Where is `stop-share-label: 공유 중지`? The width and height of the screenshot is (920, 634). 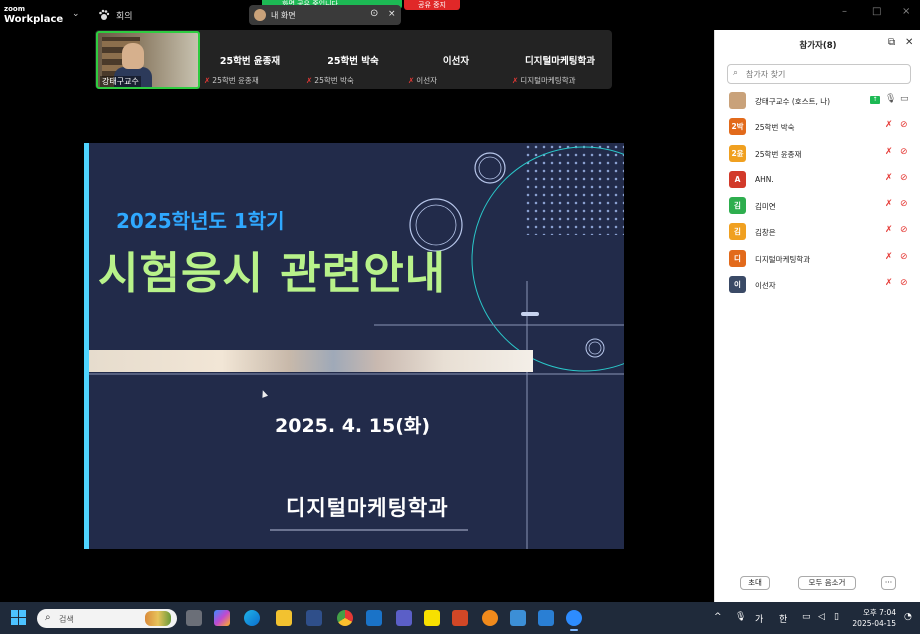 stop-share-label: 공유 중지 is located at coordinates (432, 5).